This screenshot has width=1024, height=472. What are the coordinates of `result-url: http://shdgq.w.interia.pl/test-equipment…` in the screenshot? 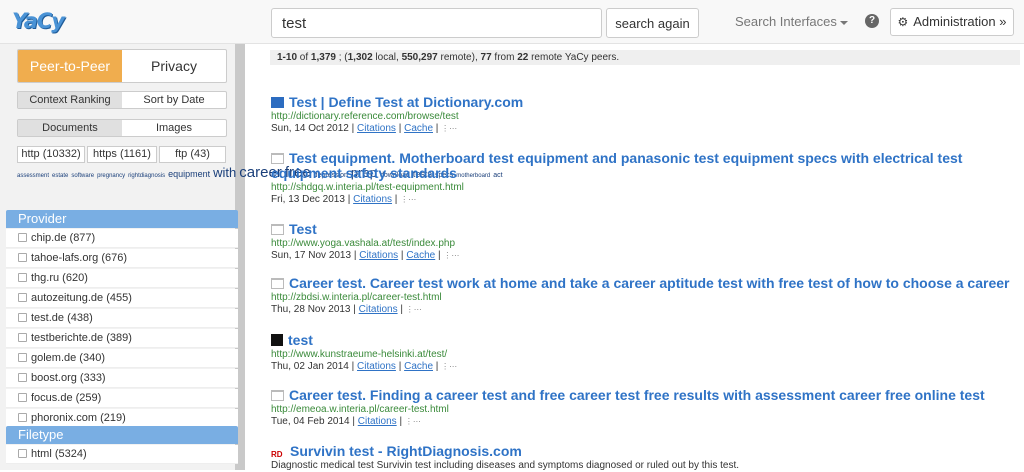 It's located at (641, 188).